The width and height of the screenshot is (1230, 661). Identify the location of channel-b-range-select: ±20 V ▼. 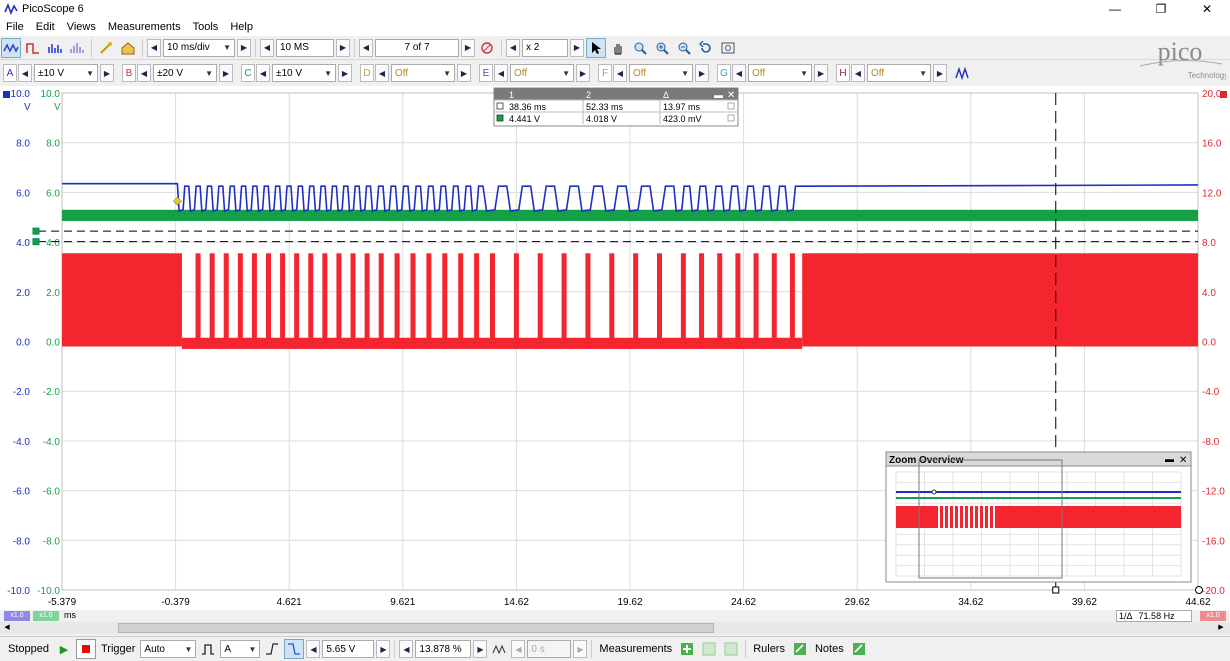
(185, 73).